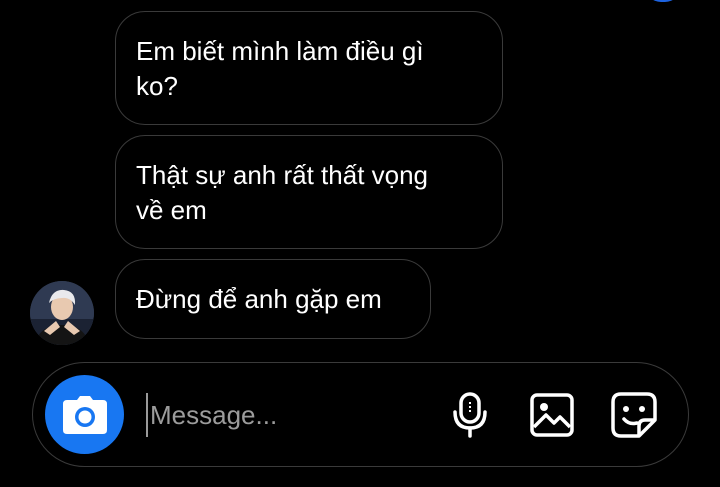 The image size is (720, 487). Describe the element at coordinates (280, 51) in the screenshot. I see `message-text-line: Em biết mình làm điều gì` at that location.